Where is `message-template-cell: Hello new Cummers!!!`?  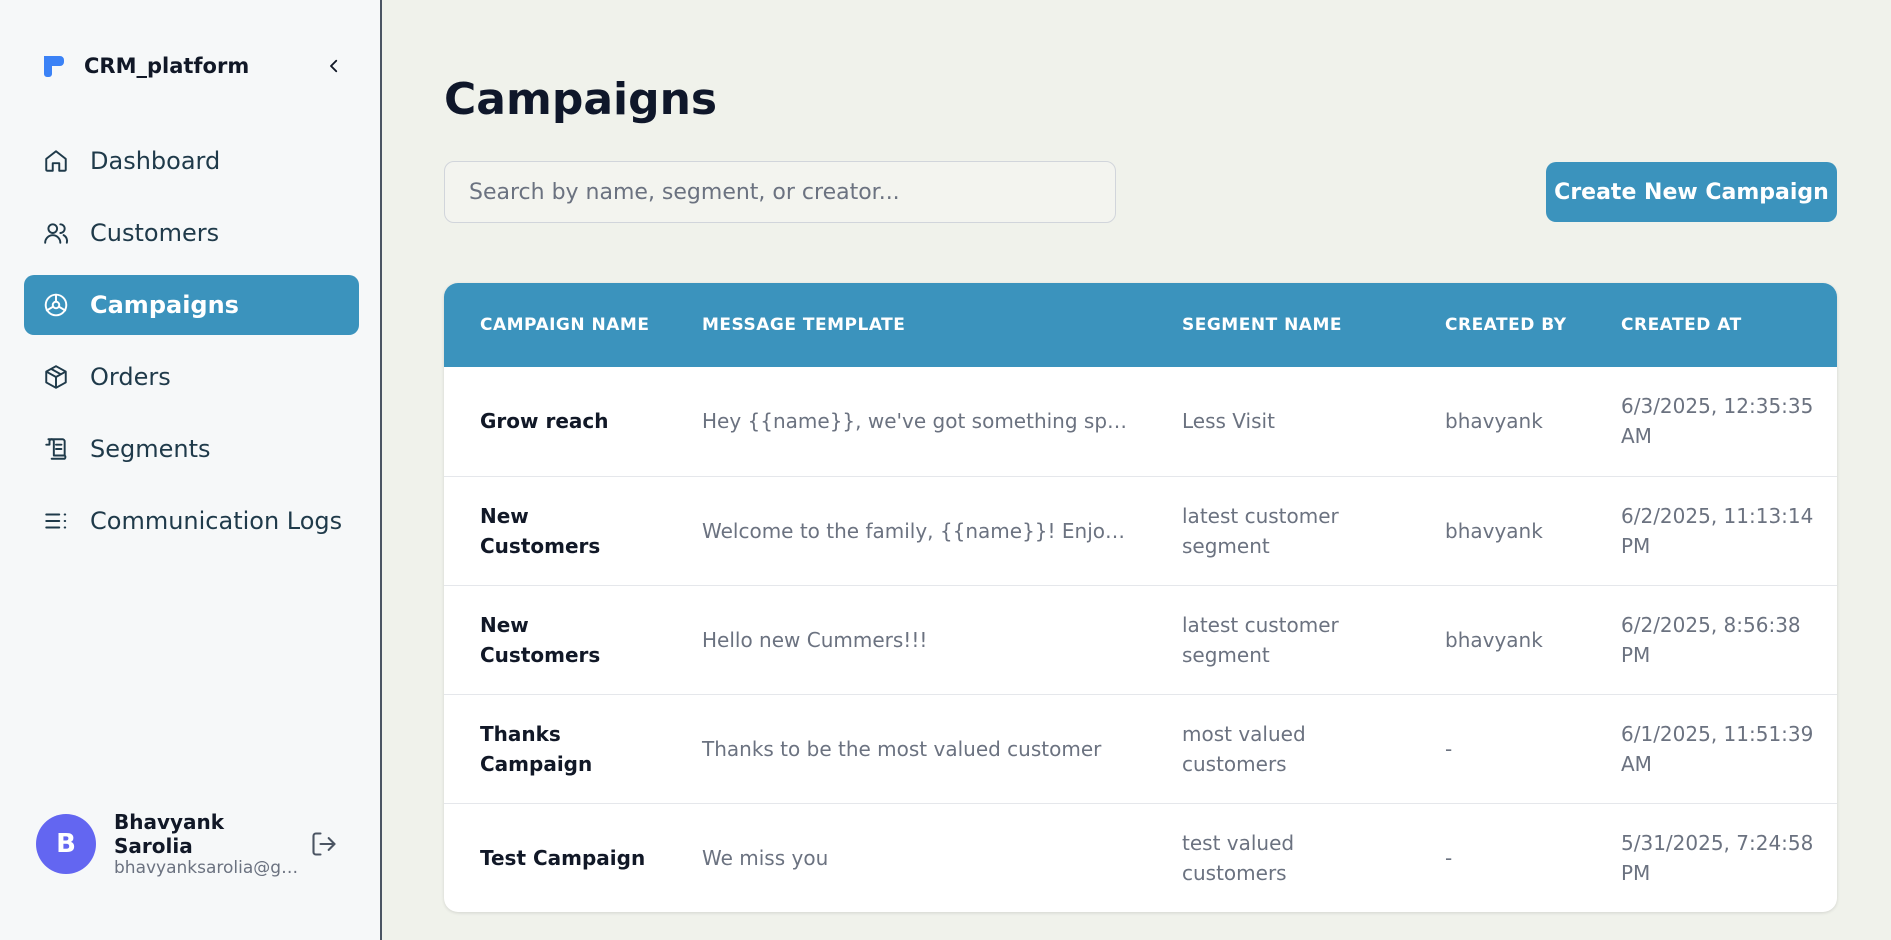
message-template-cell: Hello new Cummers!!! is located at coordinates (815, 639).